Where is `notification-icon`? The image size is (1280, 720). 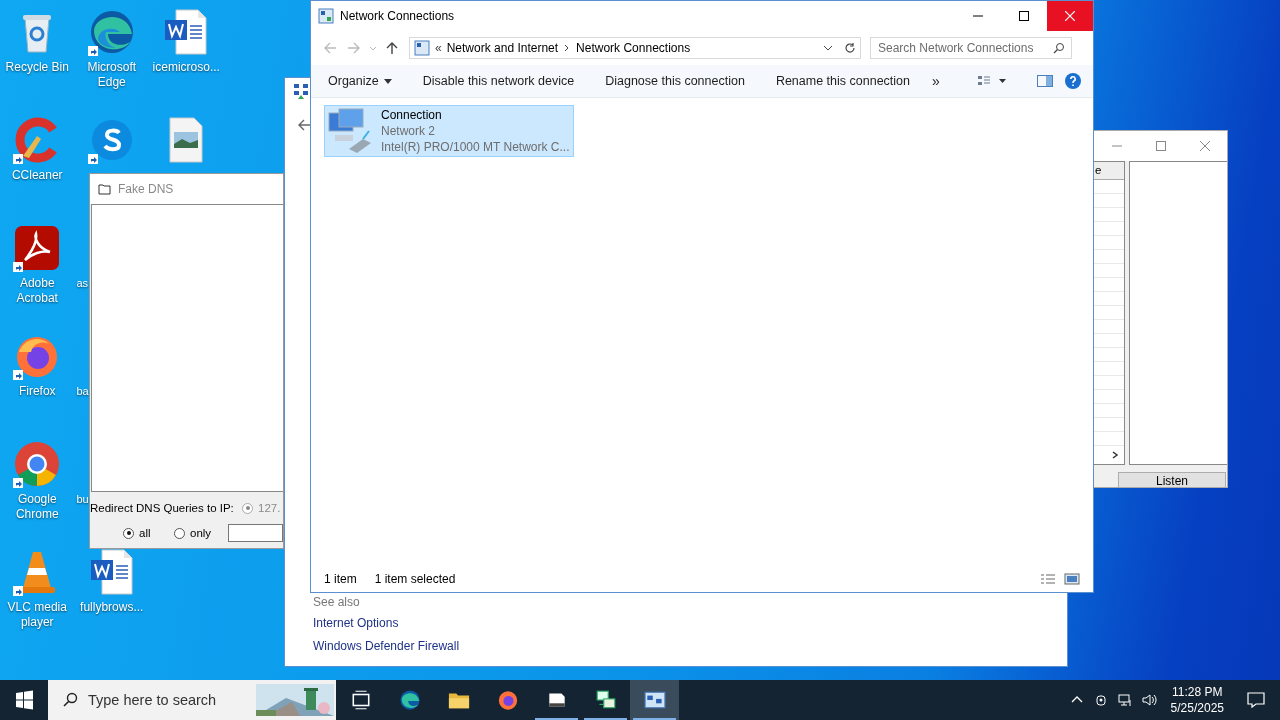 notification-icon is located at coordinates (1256, 700).